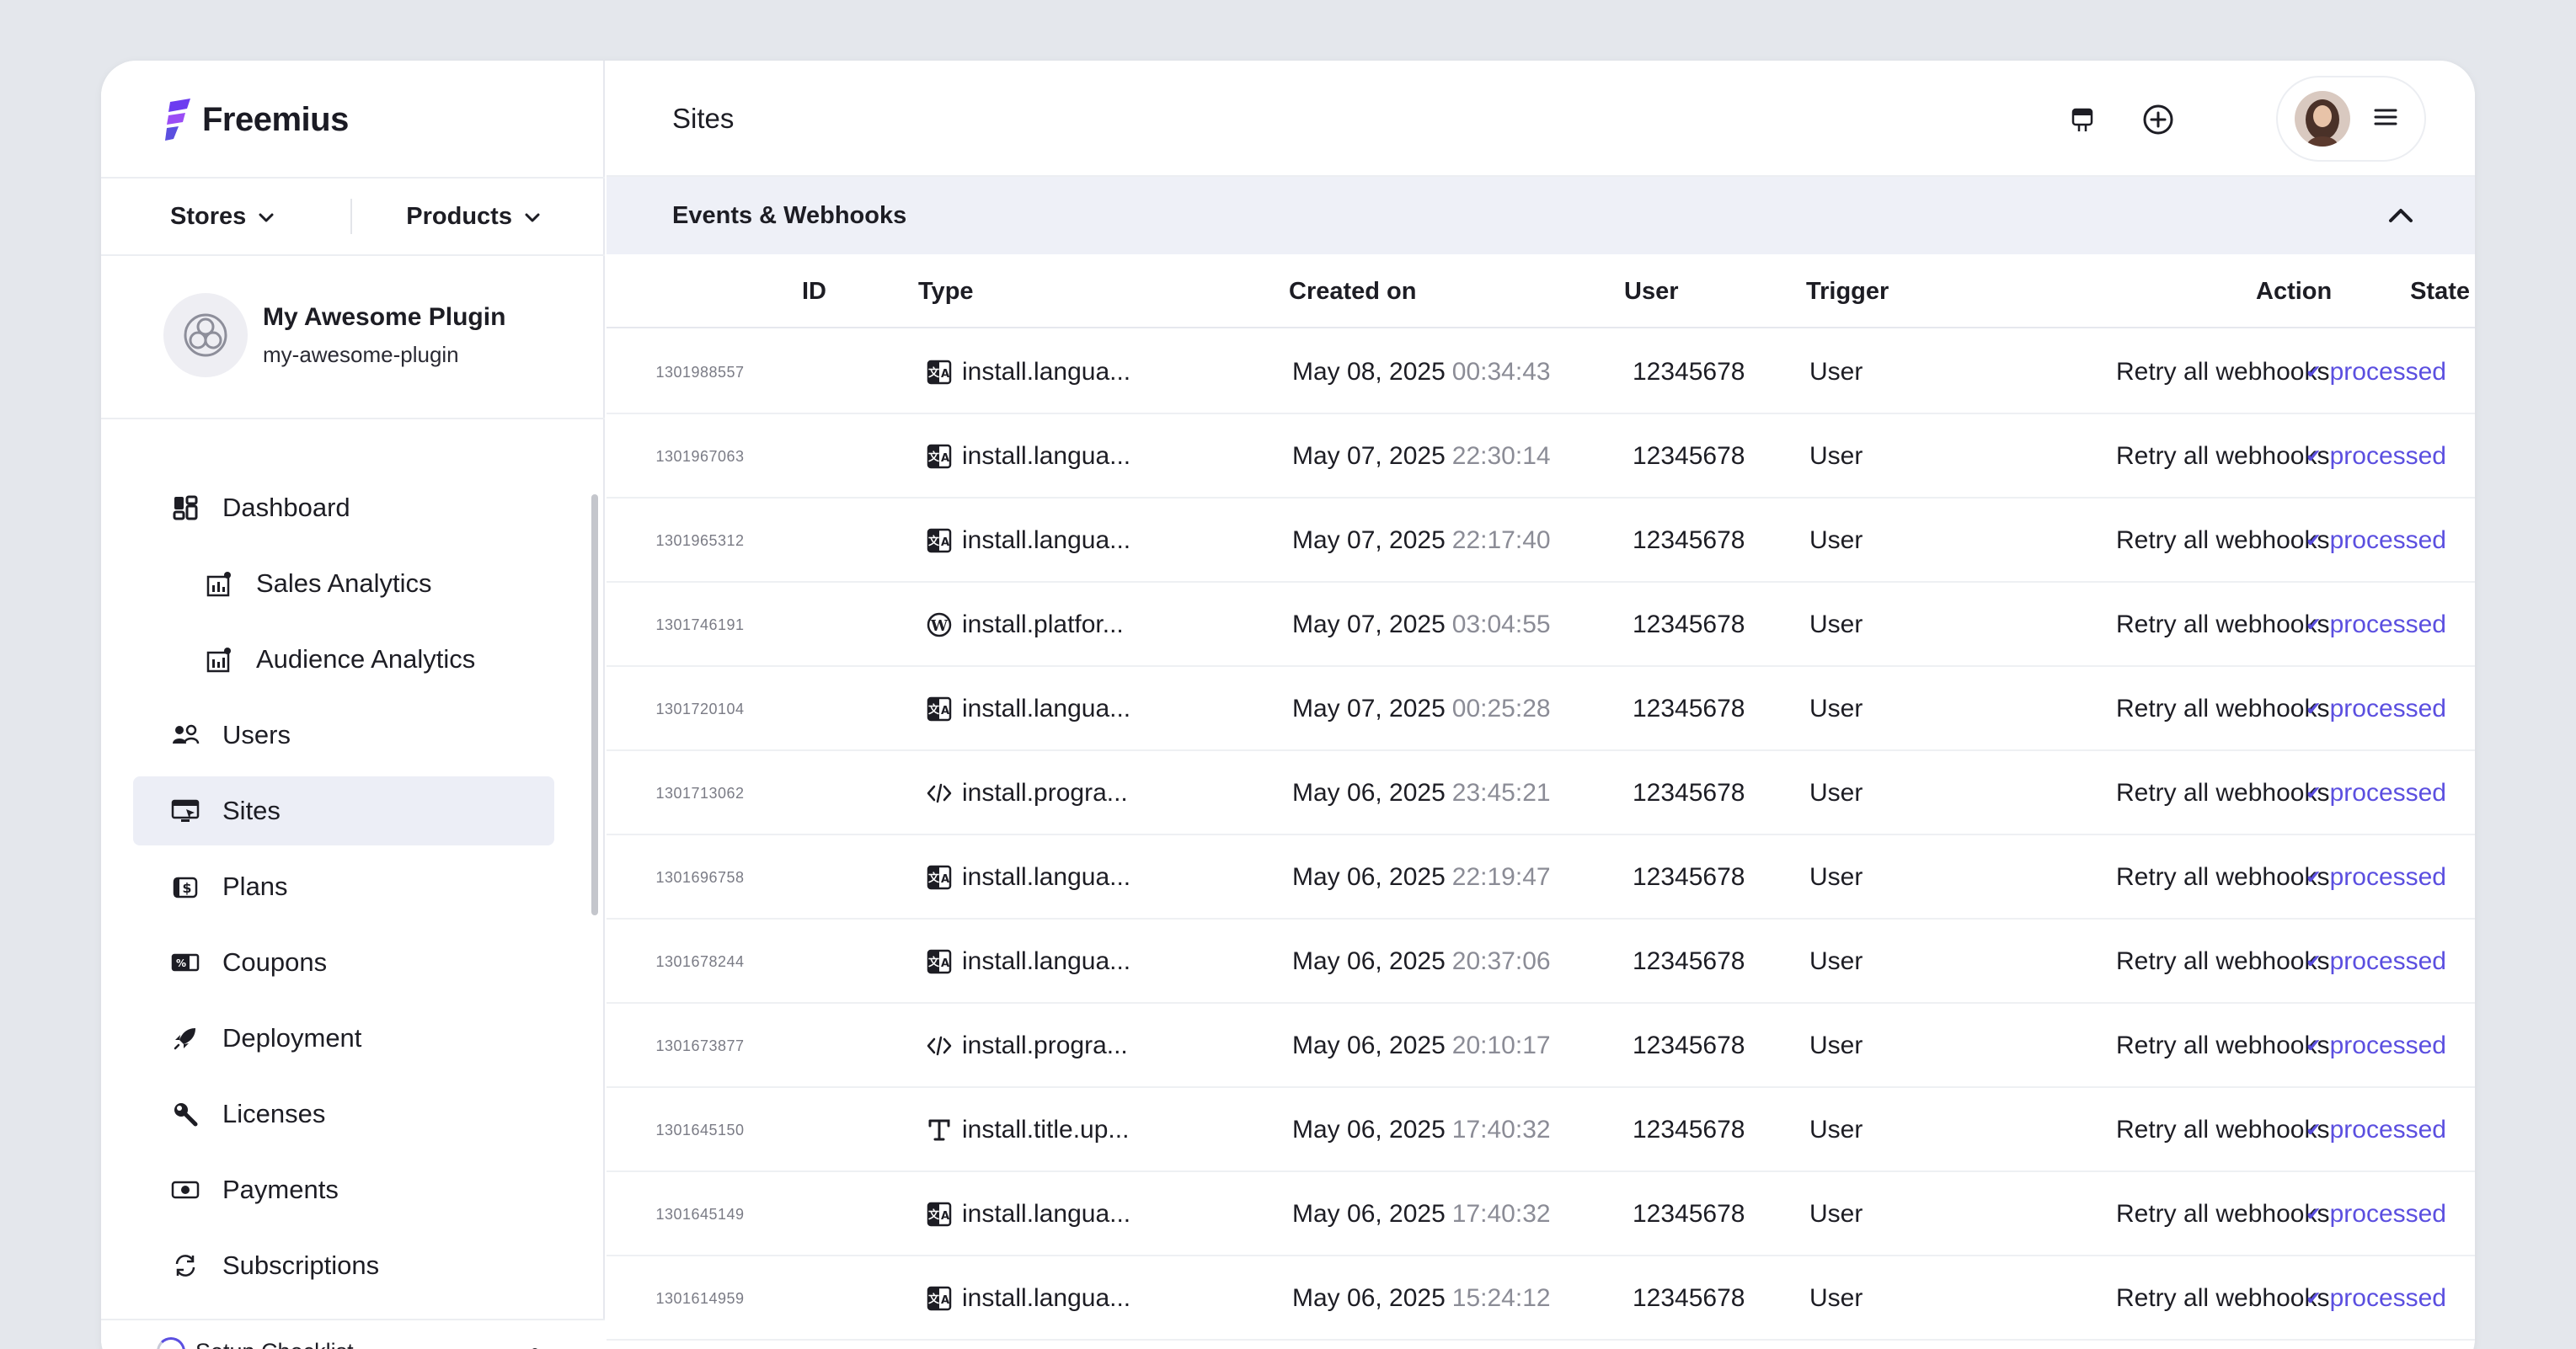 Image resolution: width=2576 pixels, height=1349 pixels. I want to click on stores-dropdown: Stores, so click(222, 217).